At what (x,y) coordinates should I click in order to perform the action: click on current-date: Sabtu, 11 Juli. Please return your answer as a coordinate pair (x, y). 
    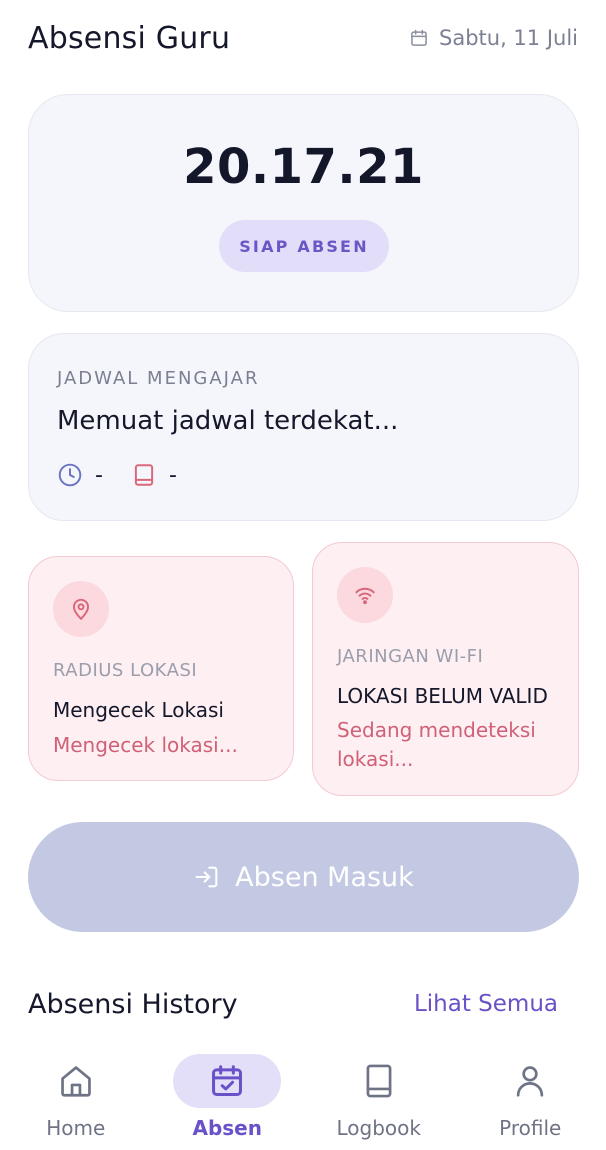
    Looking at the image, I should click on (493, 38).